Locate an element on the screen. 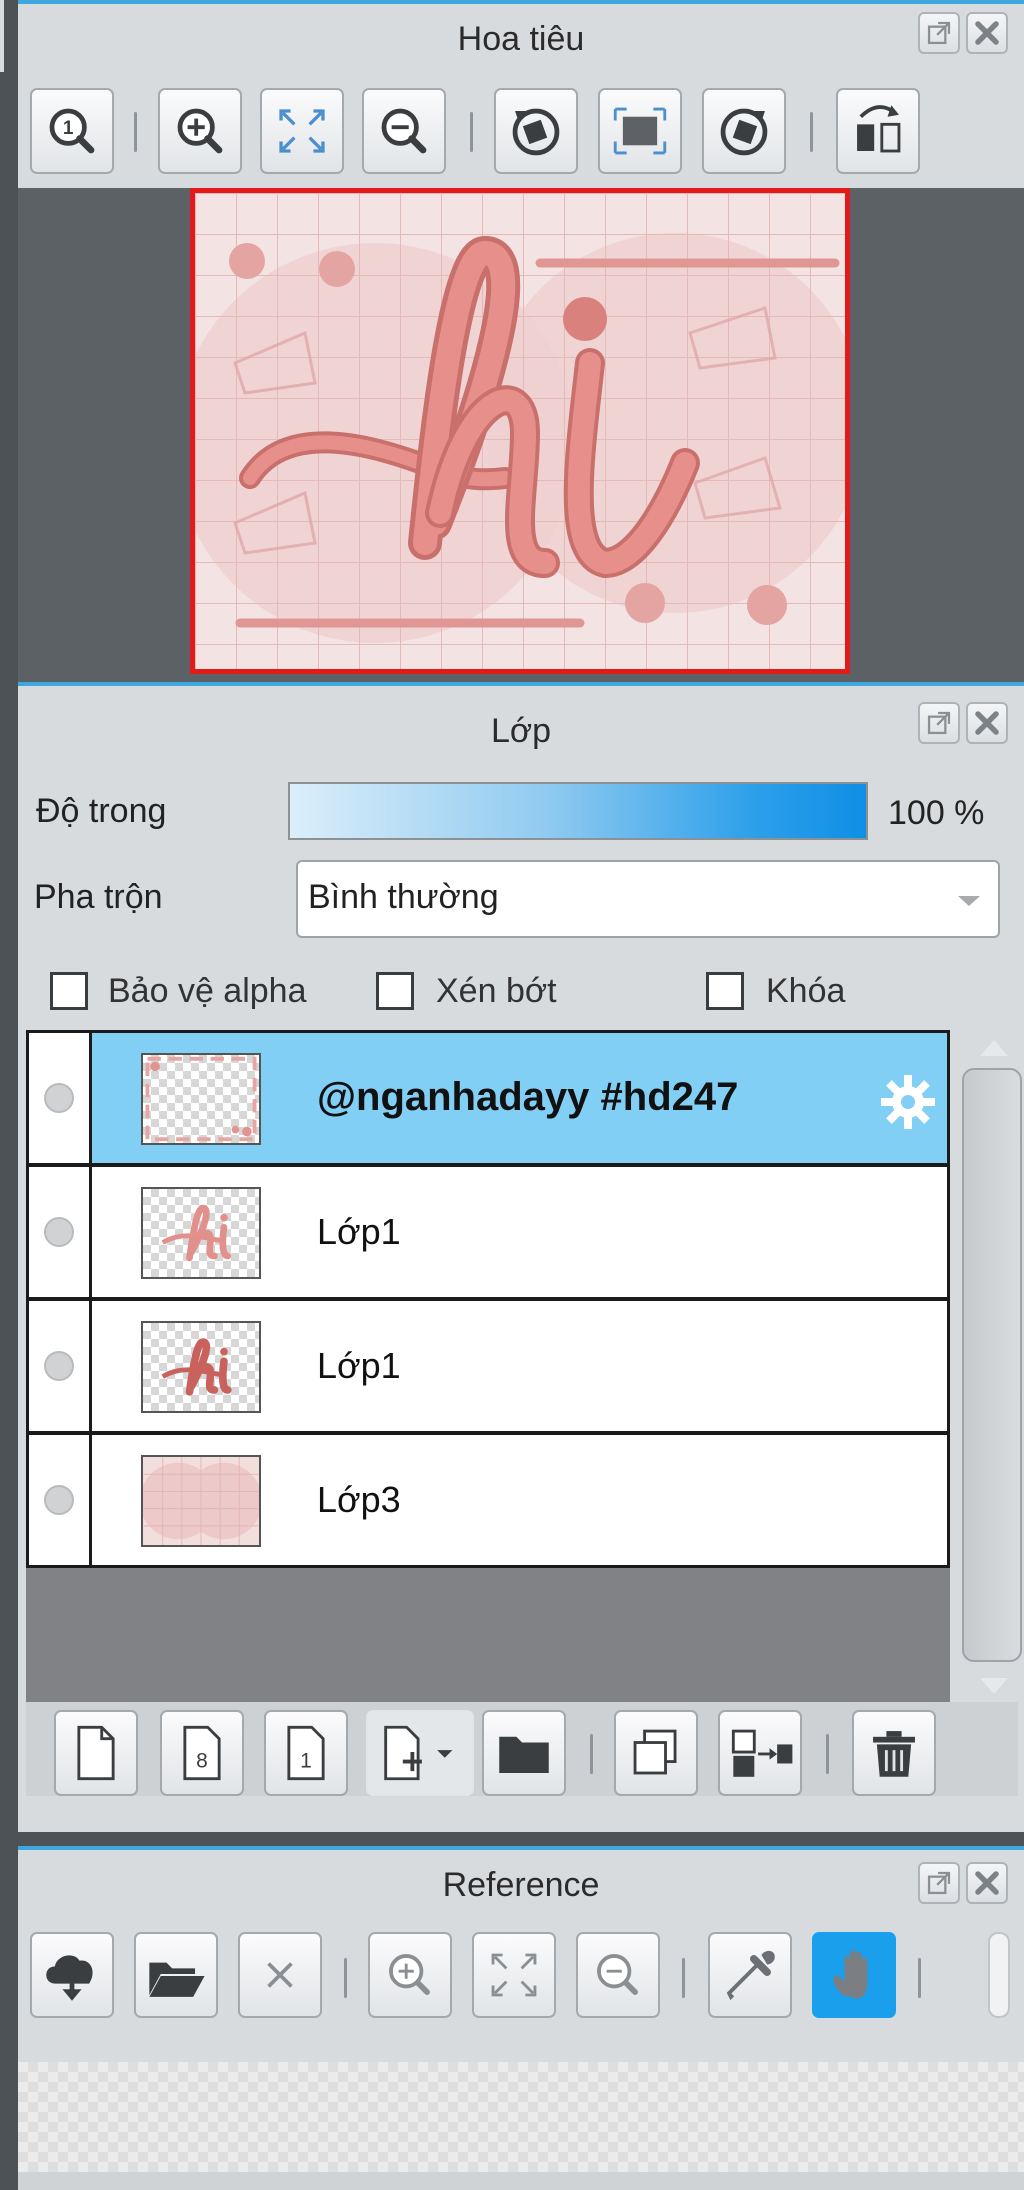  open-file-button is located at coordinates (176, 1975).